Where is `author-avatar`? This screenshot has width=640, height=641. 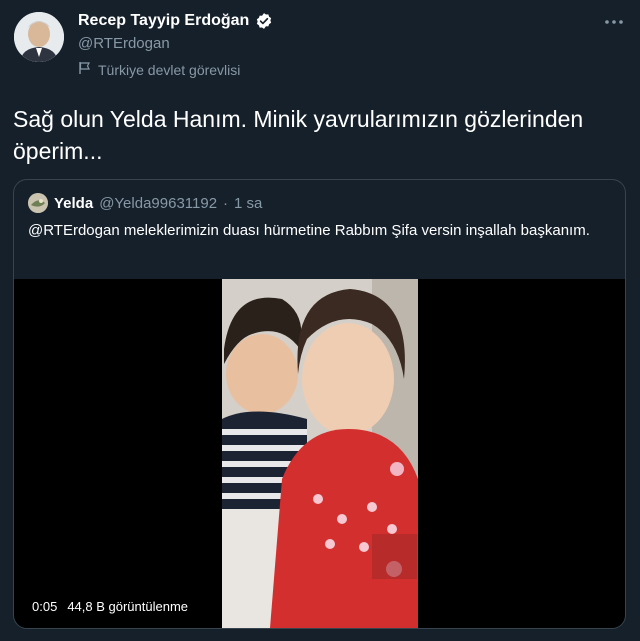
author-avatar is located at coordinates (39, 37).